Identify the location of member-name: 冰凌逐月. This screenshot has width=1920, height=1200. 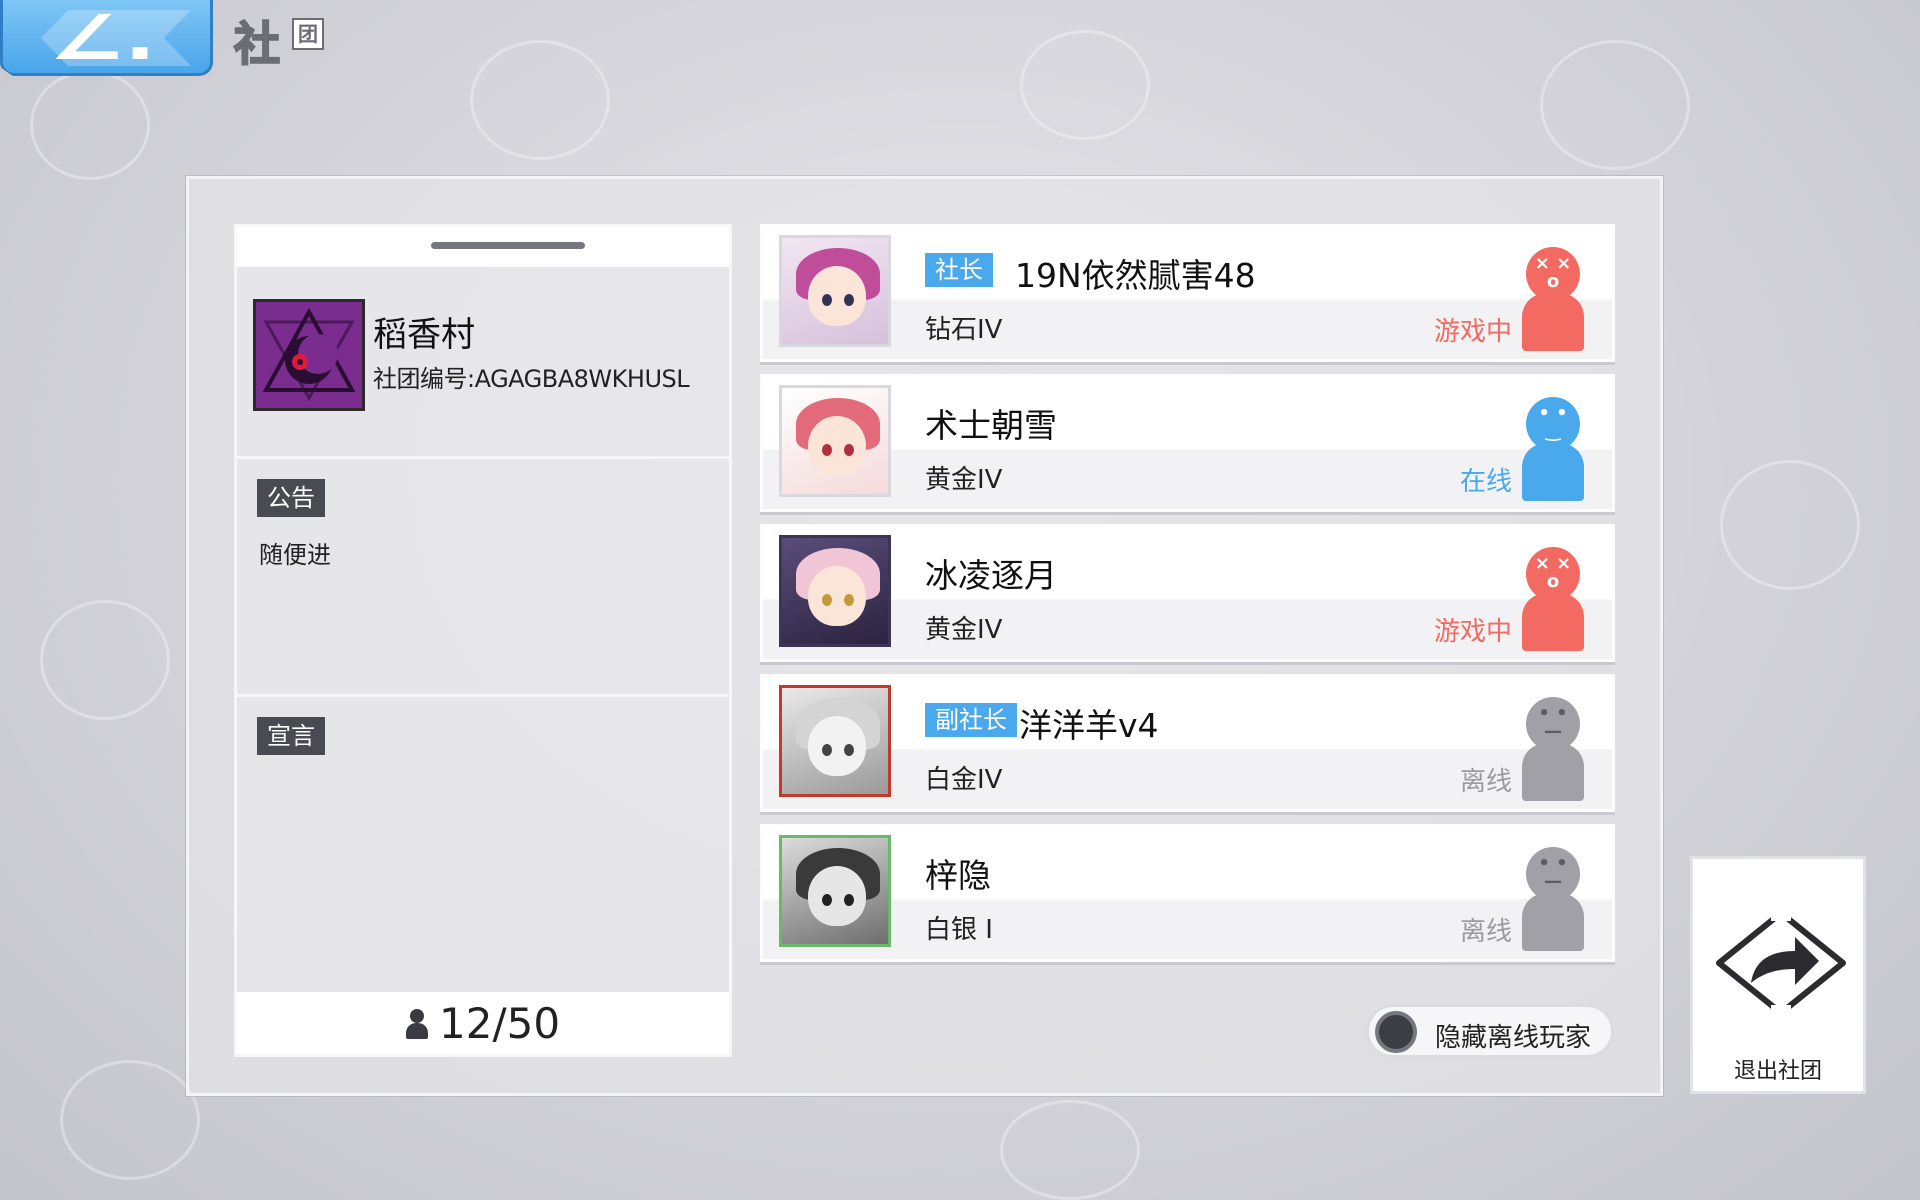
(991, 575).